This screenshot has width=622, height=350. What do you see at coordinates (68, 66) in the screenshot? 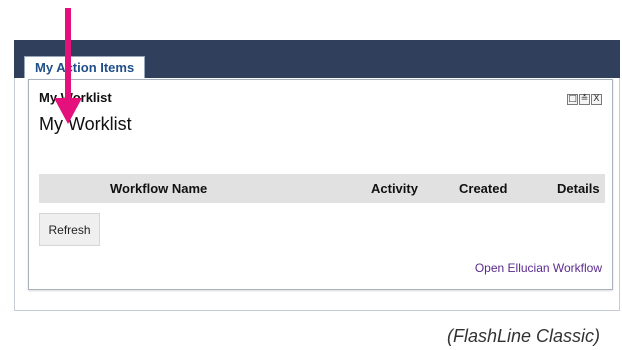
I see `annotation-arrow-icon` at bounding box center [68, 66].